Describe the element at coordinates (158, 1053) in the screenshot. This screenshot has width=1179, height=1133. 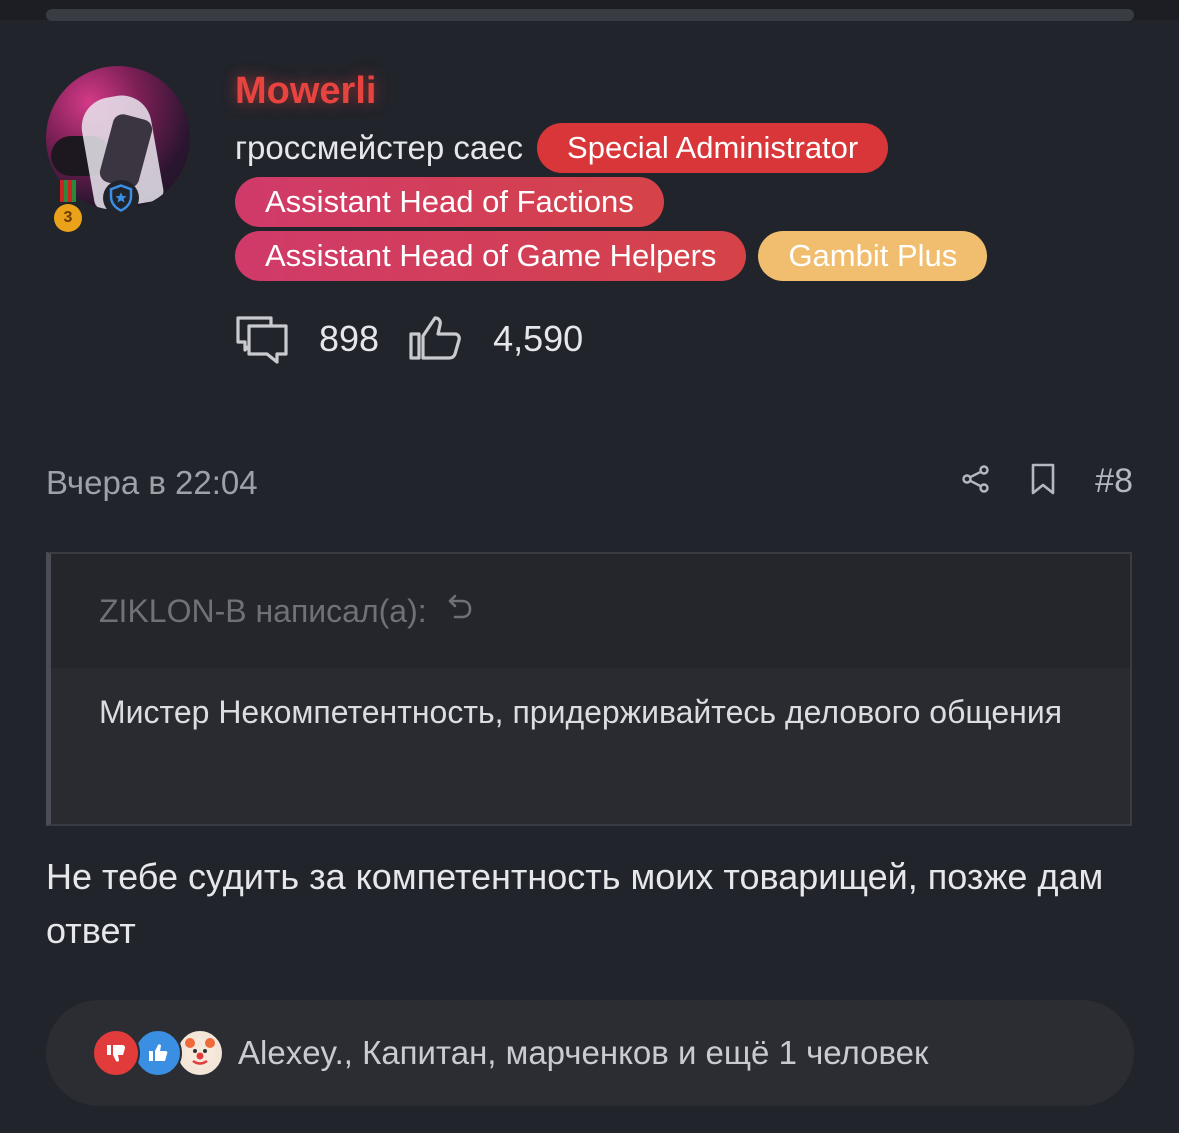
I see `like-reaction-icon` at that location.